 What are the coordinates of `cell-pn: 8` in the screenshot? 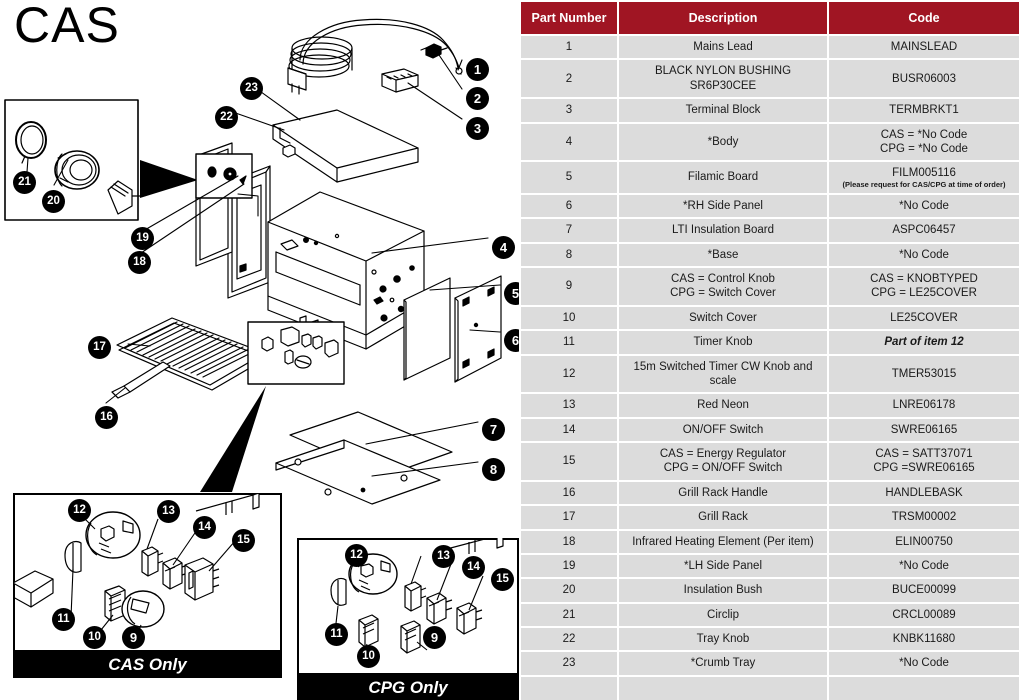 It's located at (569, 254).